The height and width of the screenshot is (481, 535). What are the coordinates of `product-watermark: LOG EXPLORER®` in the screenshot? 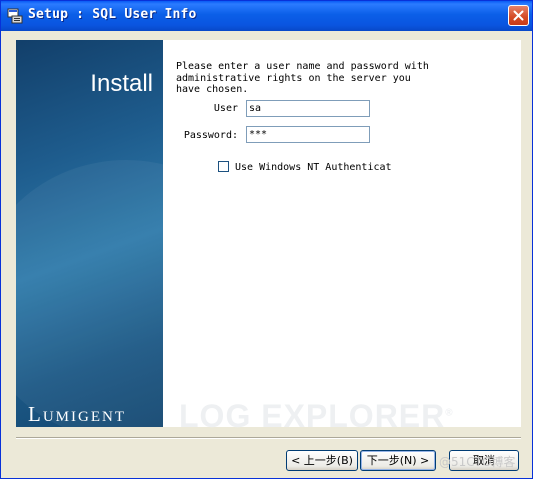 It's located at (316, 416).